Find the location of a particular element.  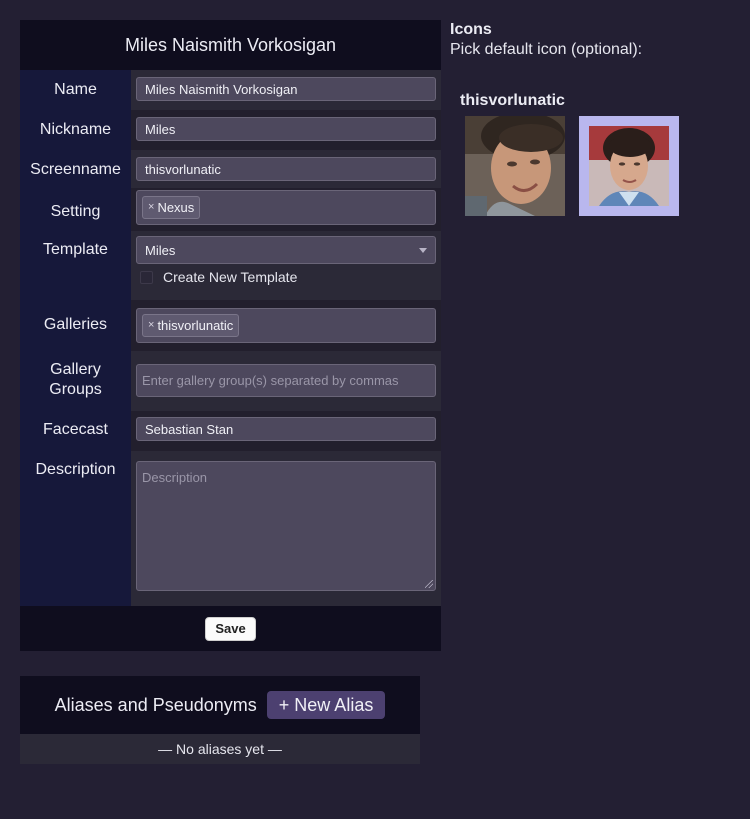

gallery-tag: × thisvorlunatic is located at coordinates (191, 325).